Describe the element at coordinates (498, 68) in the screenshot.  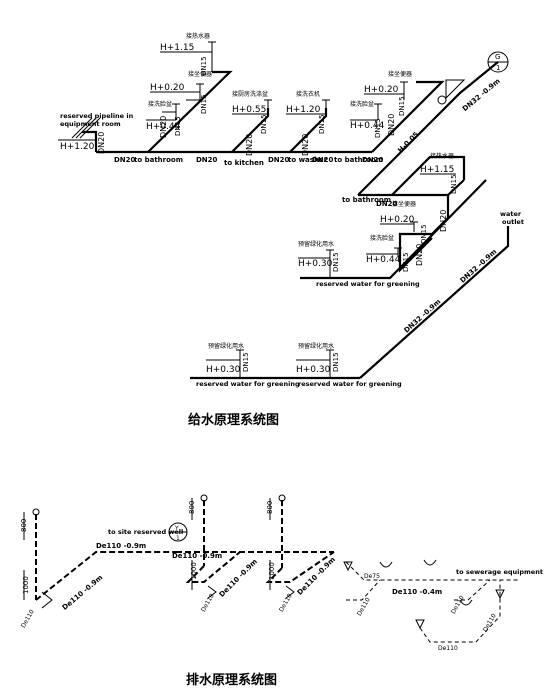
I see `meter-well-number: 1` at that location.